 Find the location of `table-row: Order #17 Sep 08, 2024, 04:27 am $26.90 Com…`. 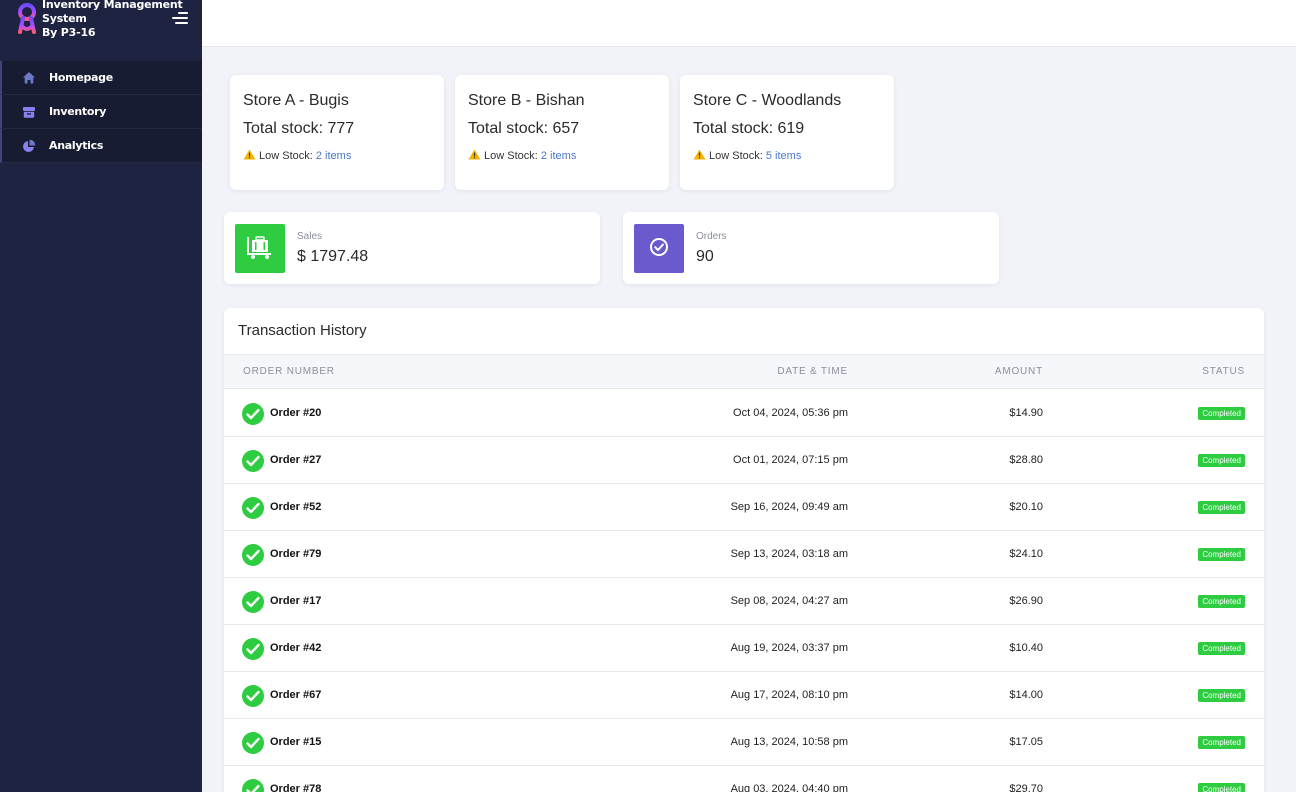

table-row: Order #17 Sep 08, 2024, 04:27 am $26.90 Com… is located at coordinates (744, 601).